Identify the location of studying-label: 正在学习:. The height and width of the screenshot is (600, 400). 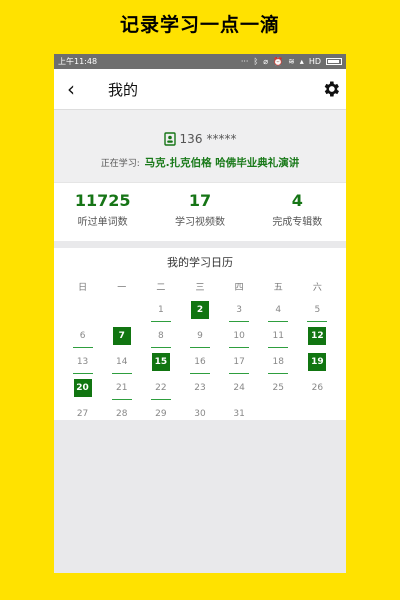
(120, 164).